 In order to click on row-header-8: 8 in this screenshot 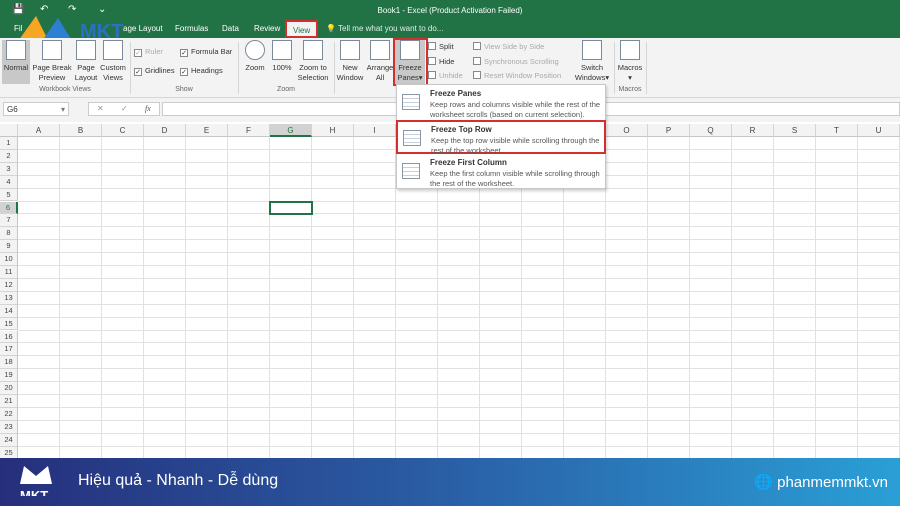, I will do `click(9, 234)`.